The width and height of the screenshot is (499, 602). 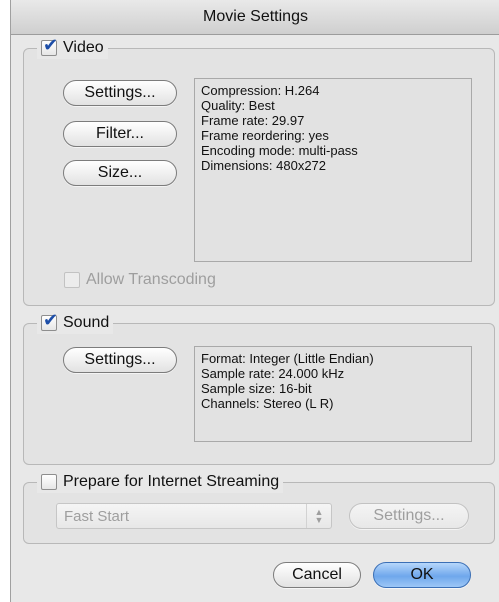 I want to click on updown-arrows-icon: ▲ ▼, so click(x=318, y=516).